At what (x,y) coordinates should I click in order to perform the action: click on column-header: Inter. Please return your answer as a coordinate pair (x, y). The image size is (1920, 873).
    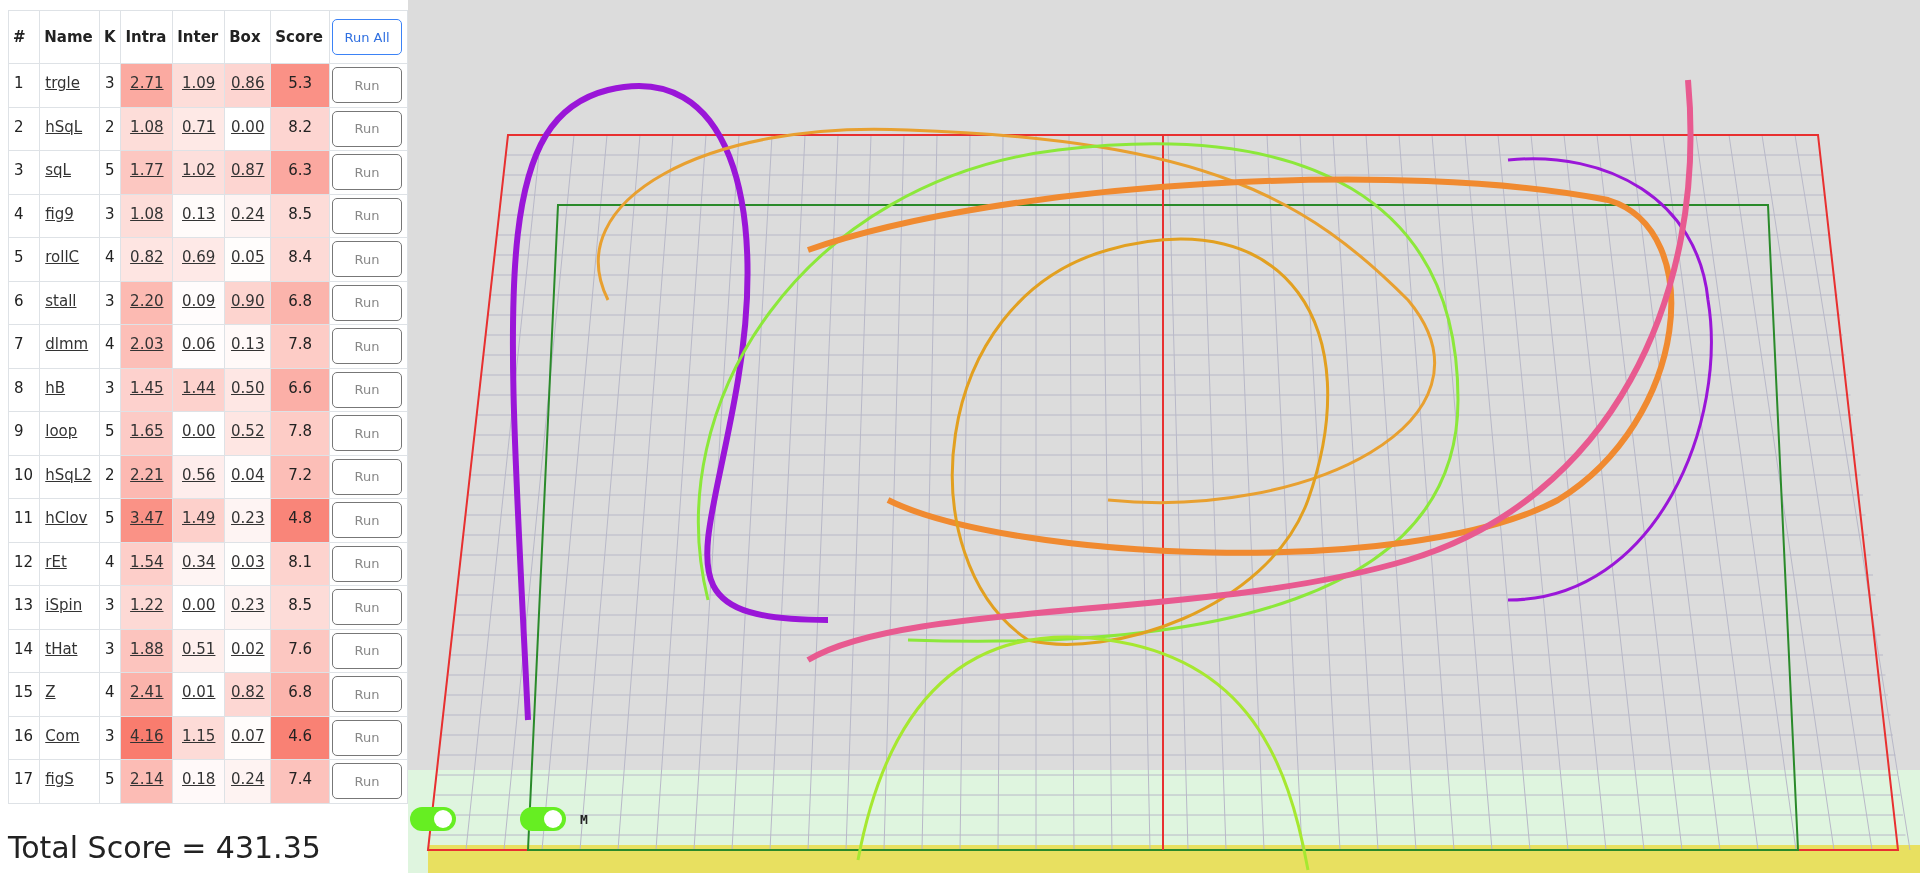
    Looking at the image, I should click on (198, 37).